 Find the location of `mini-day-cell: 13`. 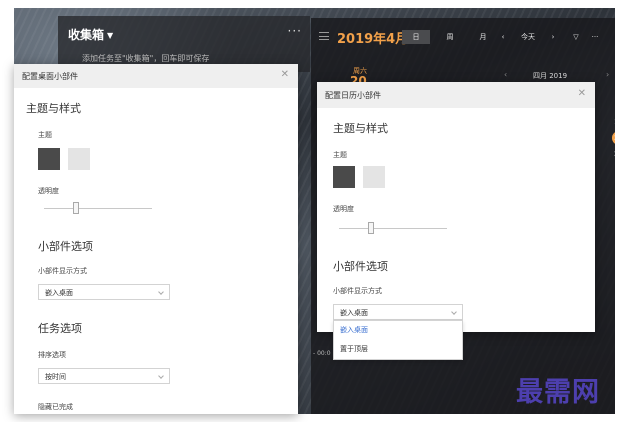

mini-day-cell: 13 is located at coordinates (611, 122).